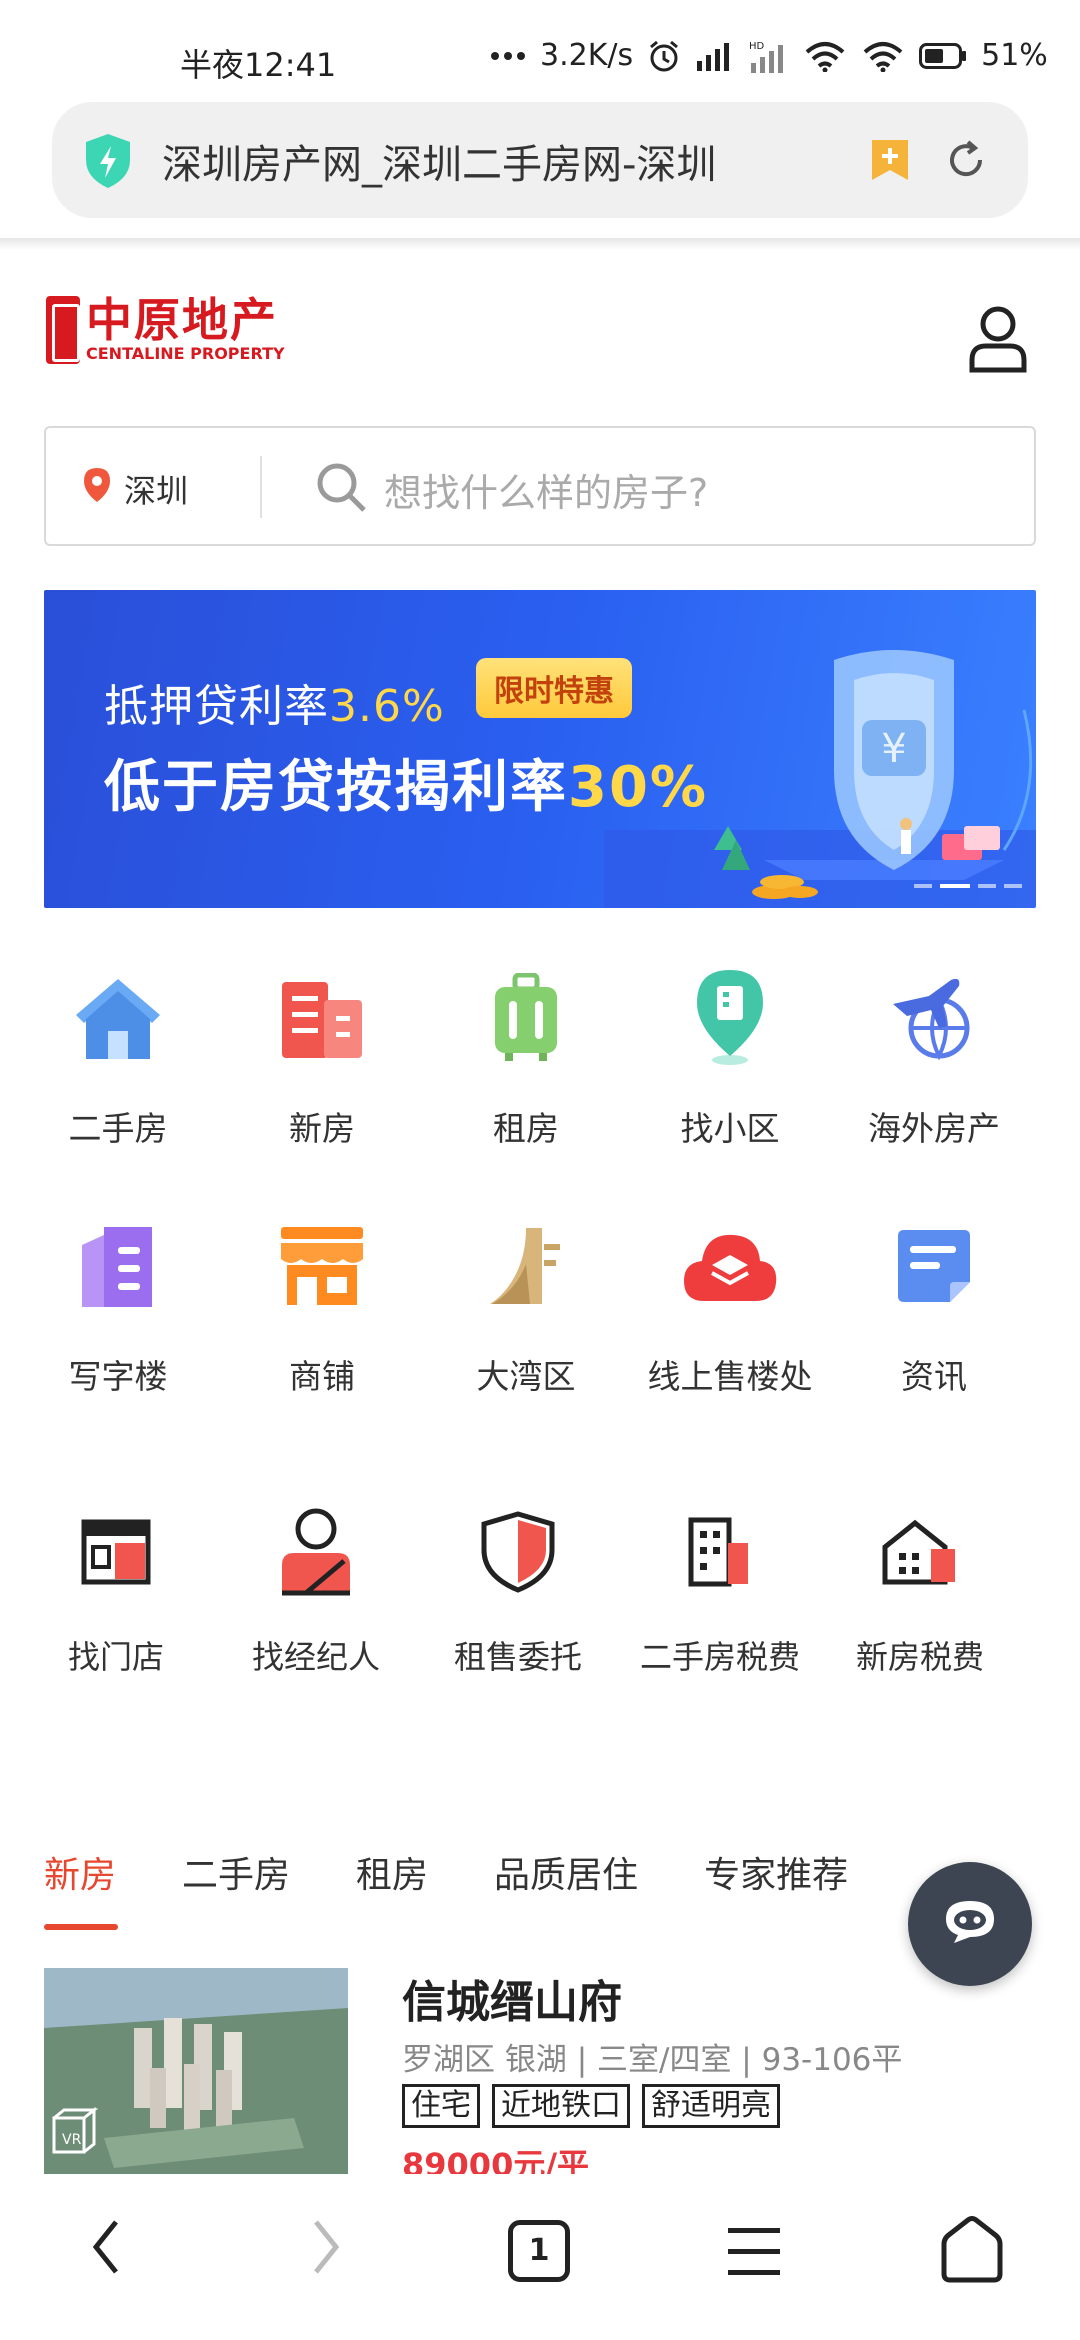  I want to click on battery-percent: 51%, so click(1014, 55).